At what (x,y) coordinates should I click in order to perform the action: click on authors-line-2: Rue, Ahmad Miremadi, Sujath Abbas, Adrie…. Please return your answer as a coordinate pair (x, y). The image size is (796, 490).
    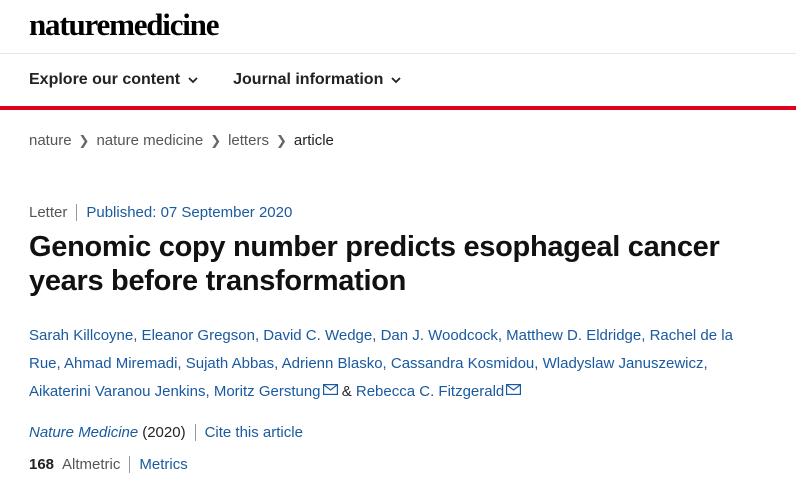
    Looking at the image, I should click on (399, 364).